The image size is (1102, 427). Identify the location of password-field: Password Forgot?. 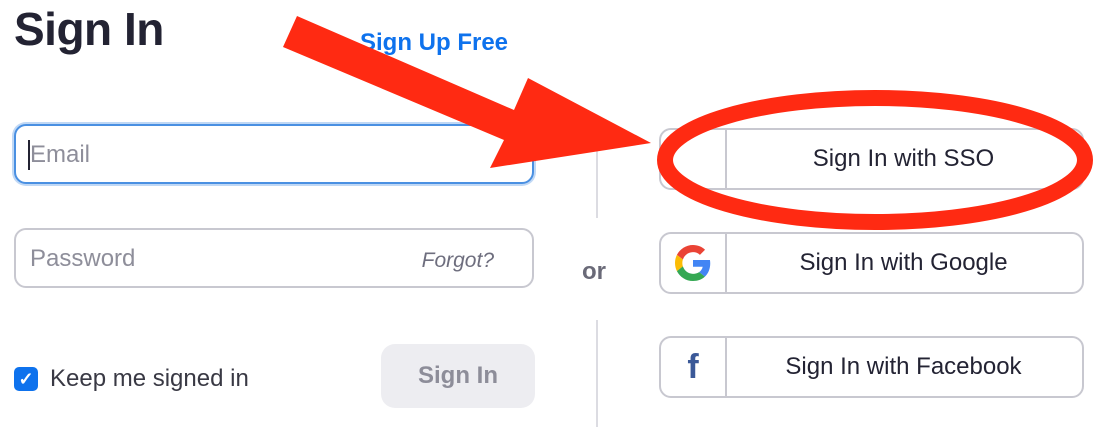
(274, 258).